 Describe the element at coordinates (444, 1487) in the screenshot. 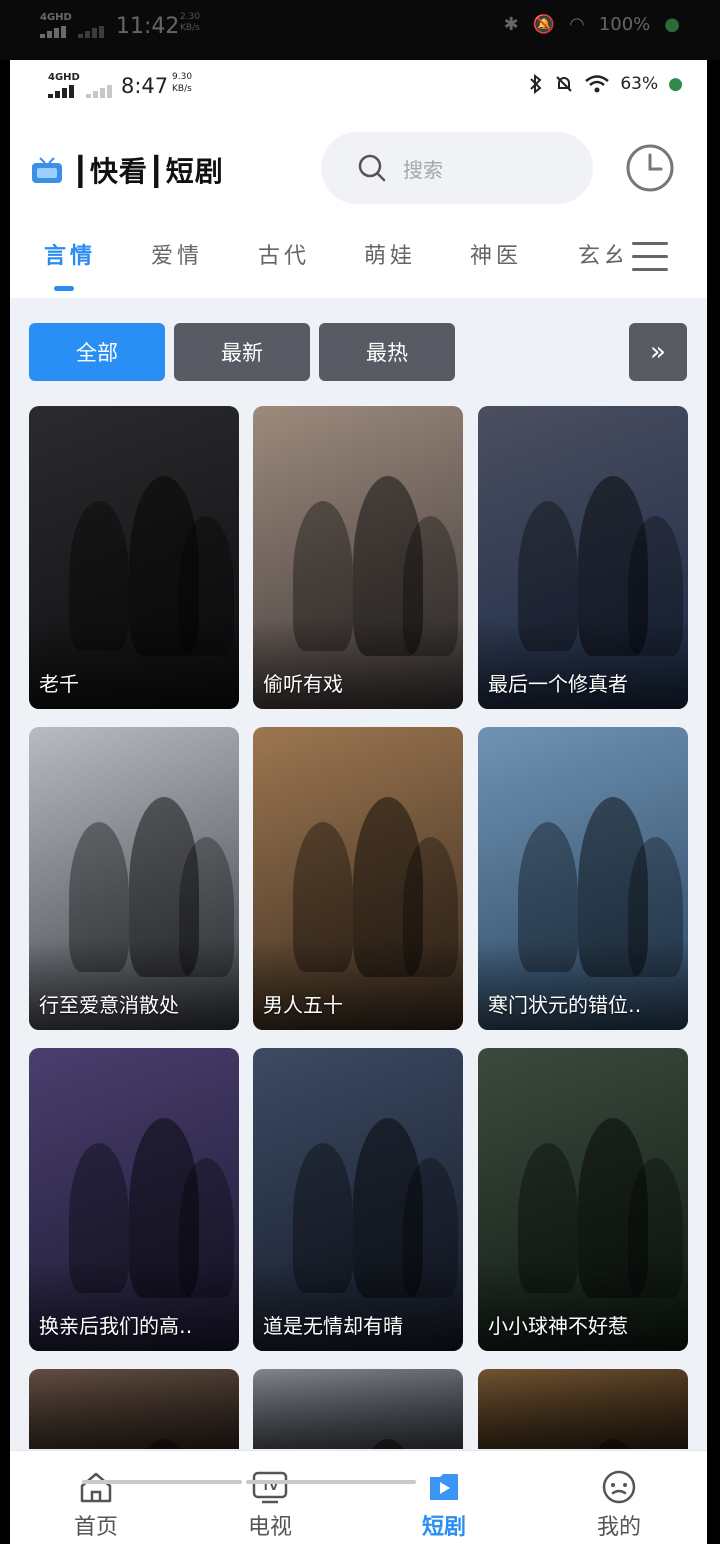

I see `play-icon` at that location.